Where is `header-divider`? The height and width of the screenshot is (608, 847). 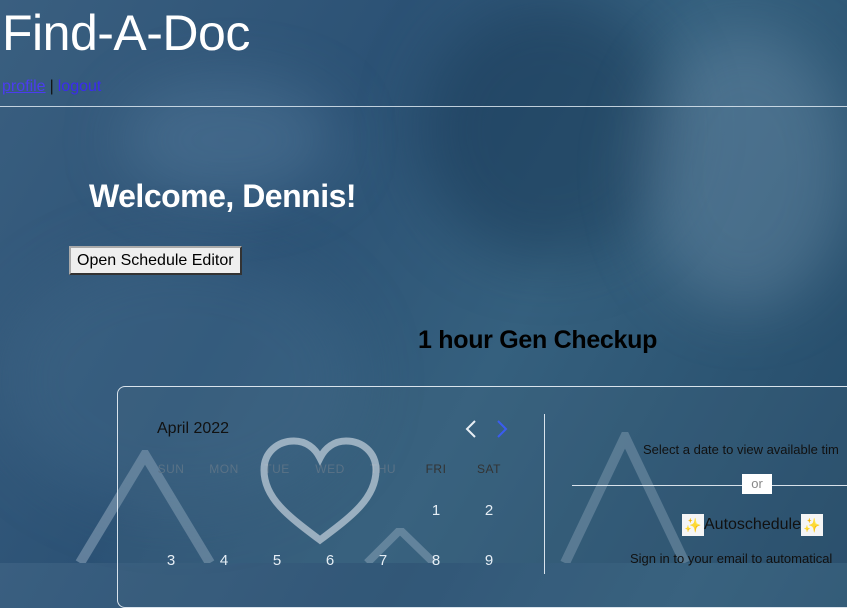 header-divider is located at coordinates (423, 106).